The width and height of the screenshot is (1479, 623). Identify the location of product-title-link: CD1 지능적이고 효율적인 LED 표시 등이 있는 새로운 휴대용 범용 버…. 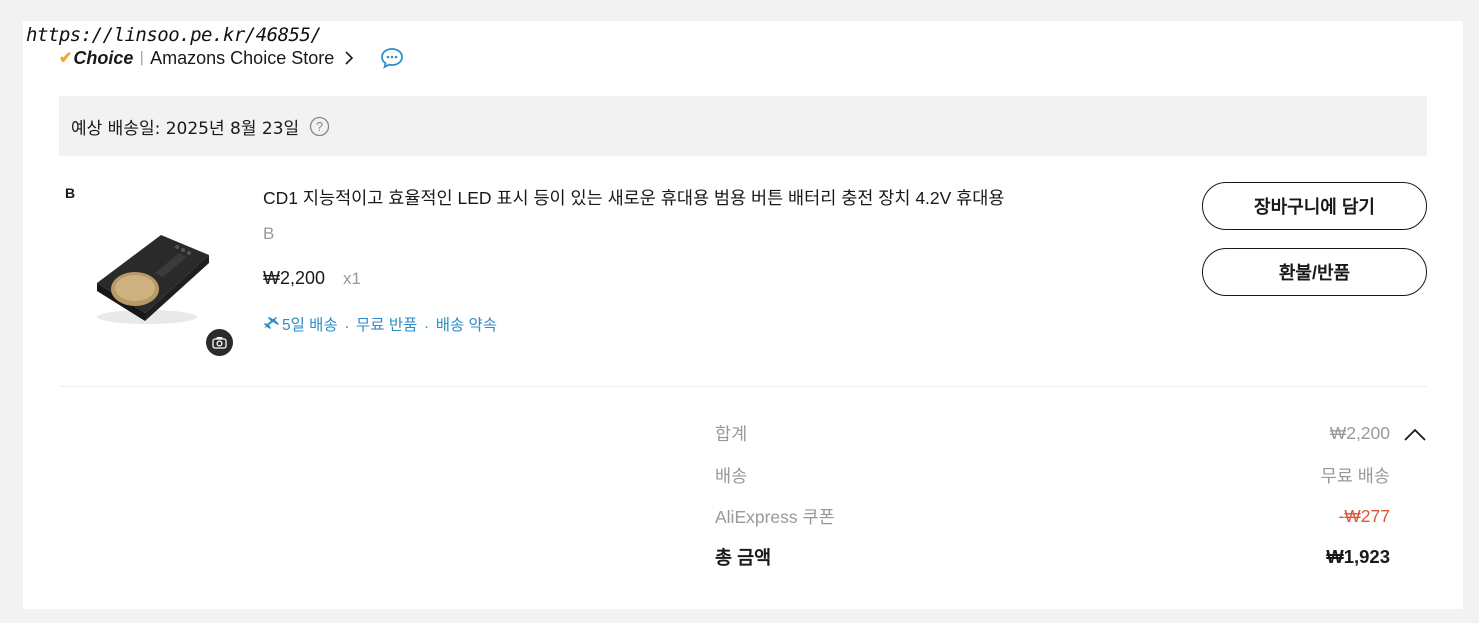
(633, 197).